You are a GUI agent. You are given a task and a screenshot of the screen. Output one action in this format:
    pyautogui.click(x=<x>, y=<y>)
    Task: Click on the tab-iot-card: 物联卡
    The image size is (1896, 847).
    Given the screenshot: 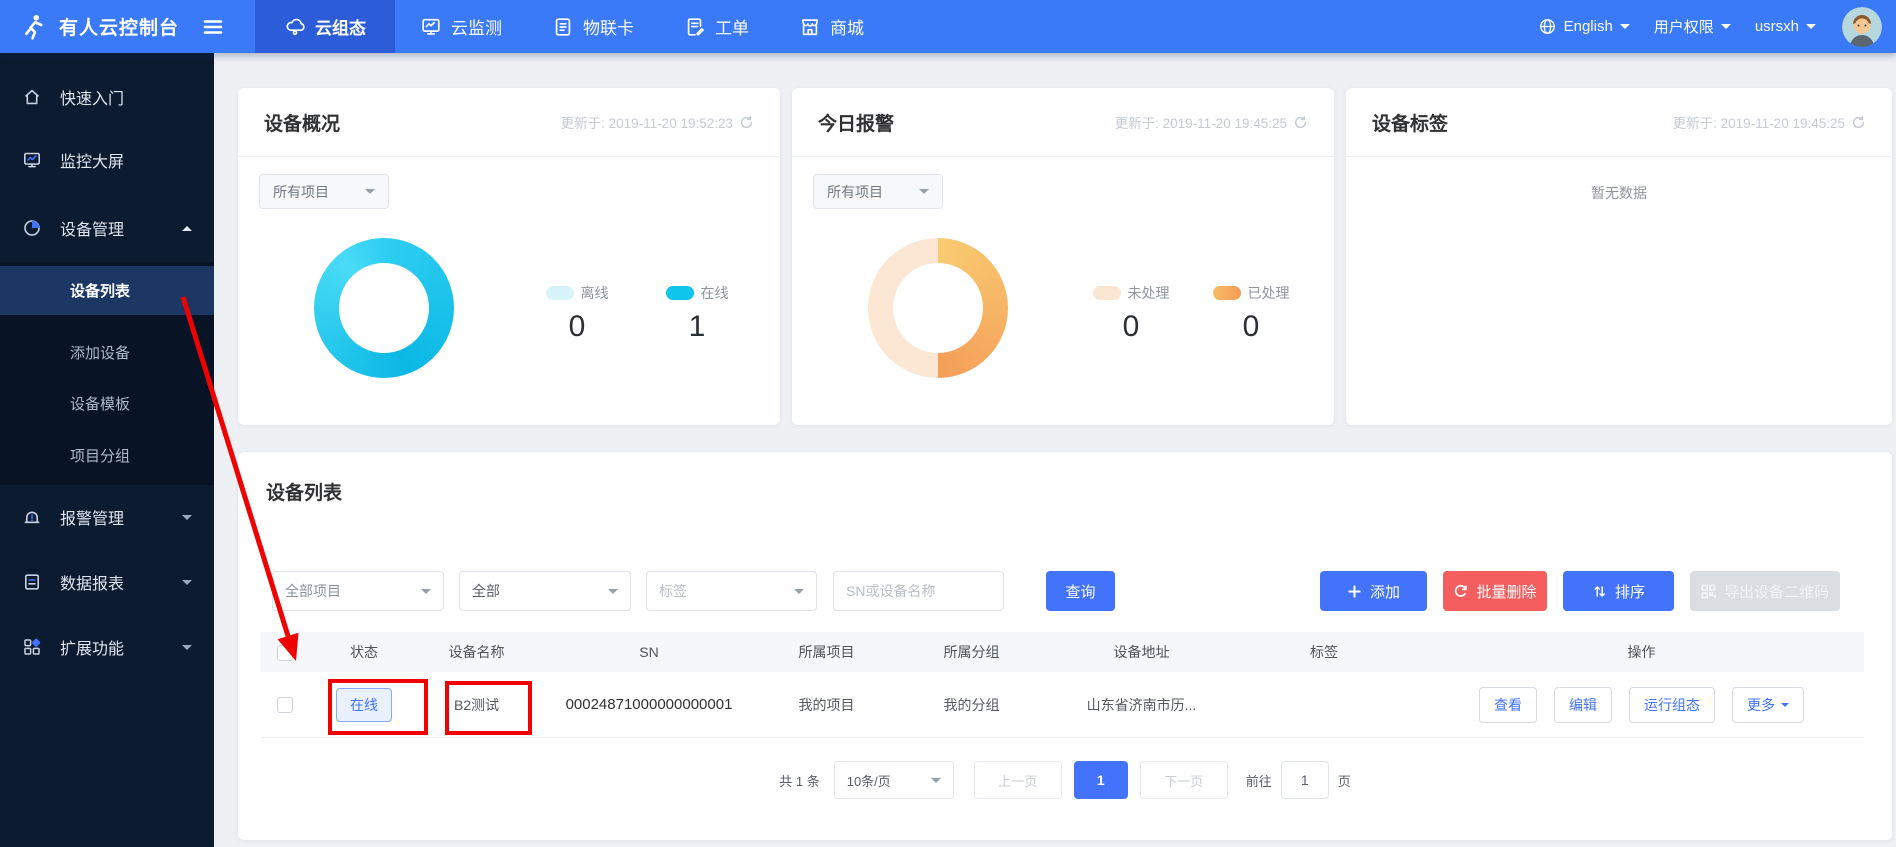 What is the action you would take?
    pyautogui.click(x=593, y=26)
    